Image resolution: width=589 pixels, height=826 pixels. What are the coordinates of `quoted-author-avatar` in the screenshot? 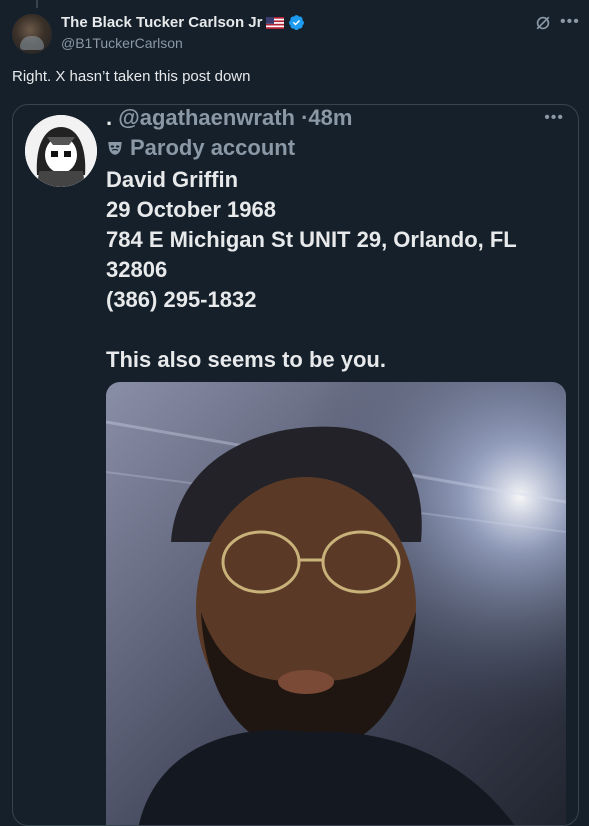 It's located at (61, 151).